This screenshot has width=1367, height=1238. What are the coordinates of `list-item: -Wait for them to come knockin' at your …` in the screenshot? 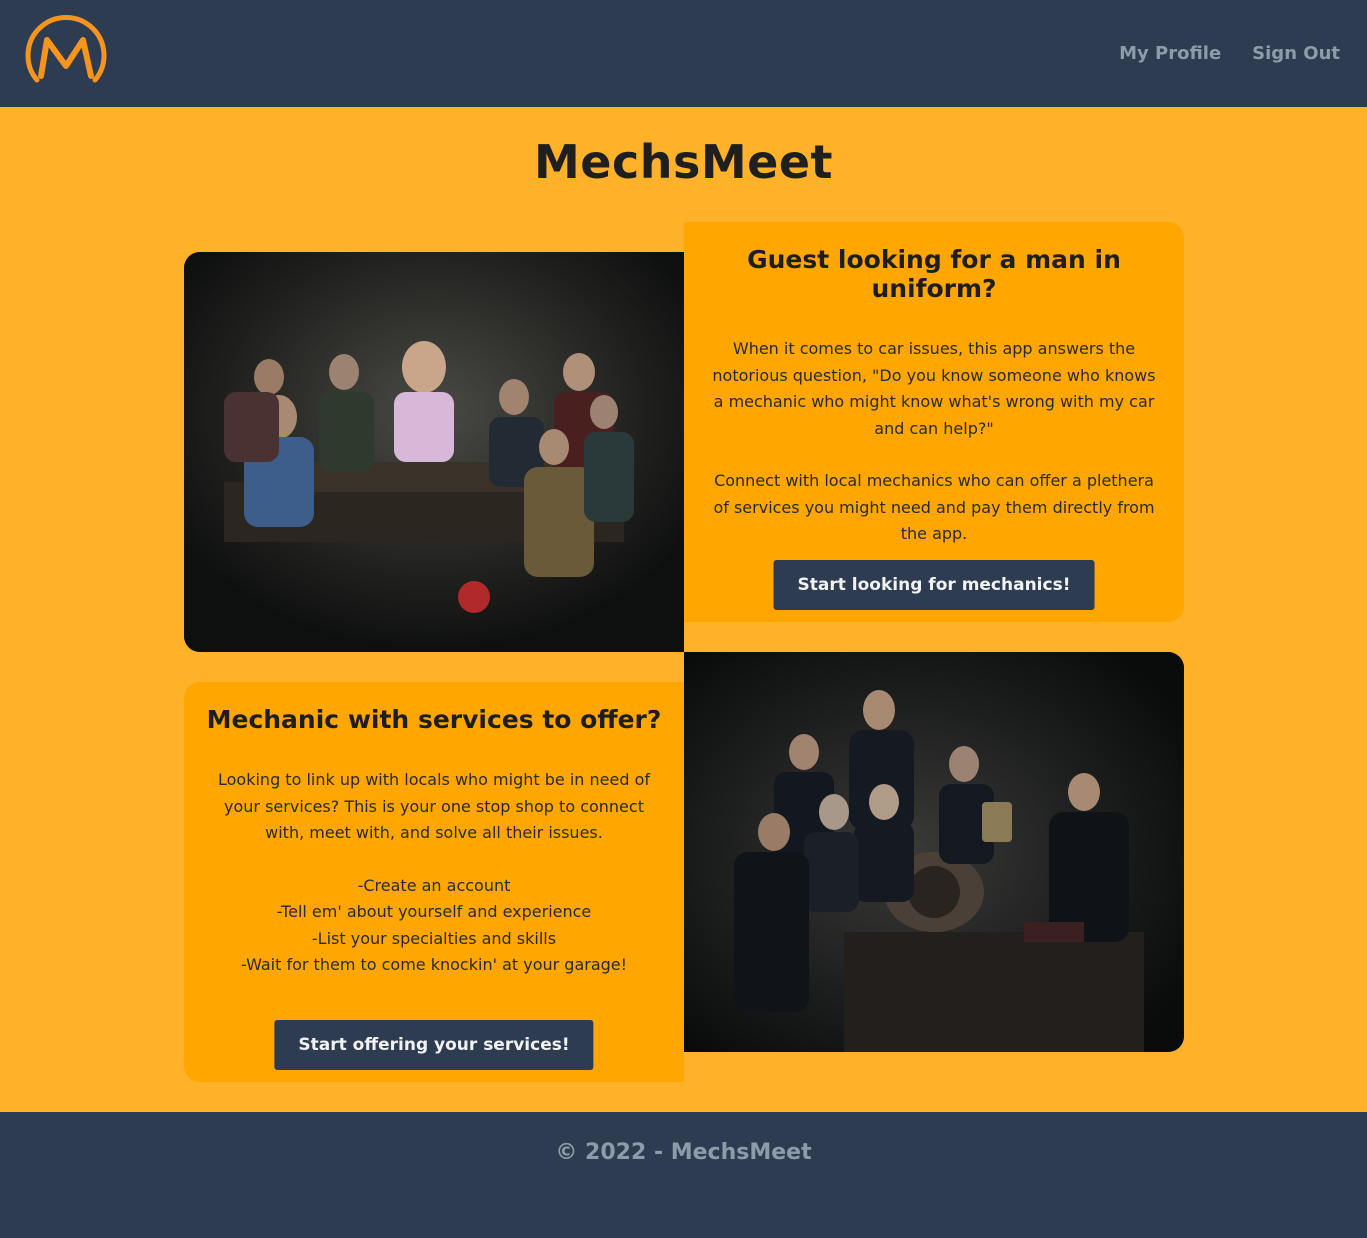 It's located at (434, 964).